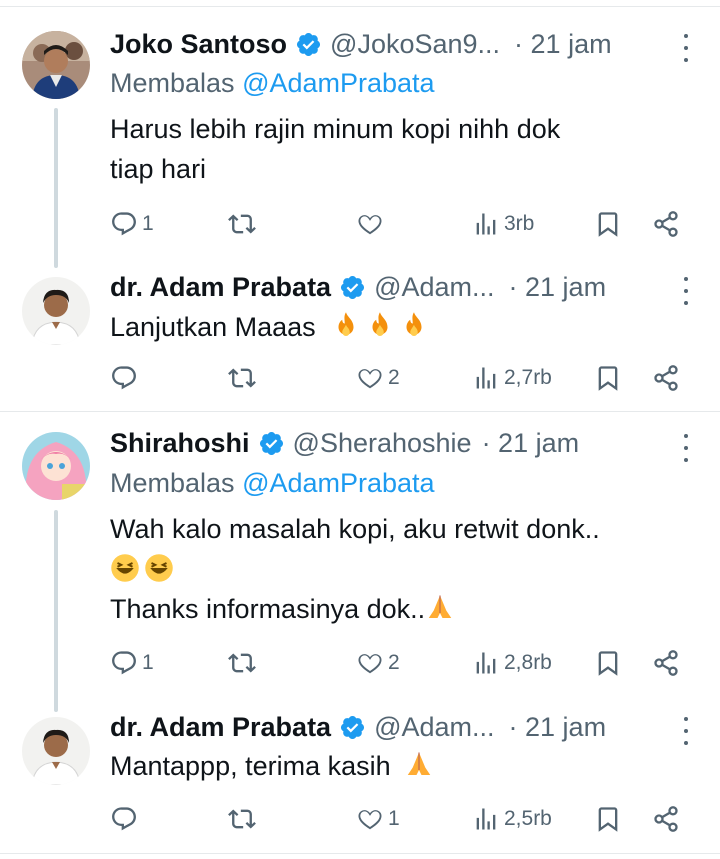 This screenshot has width=720, height=859. I want to click on top-divider, so click(360, 6).